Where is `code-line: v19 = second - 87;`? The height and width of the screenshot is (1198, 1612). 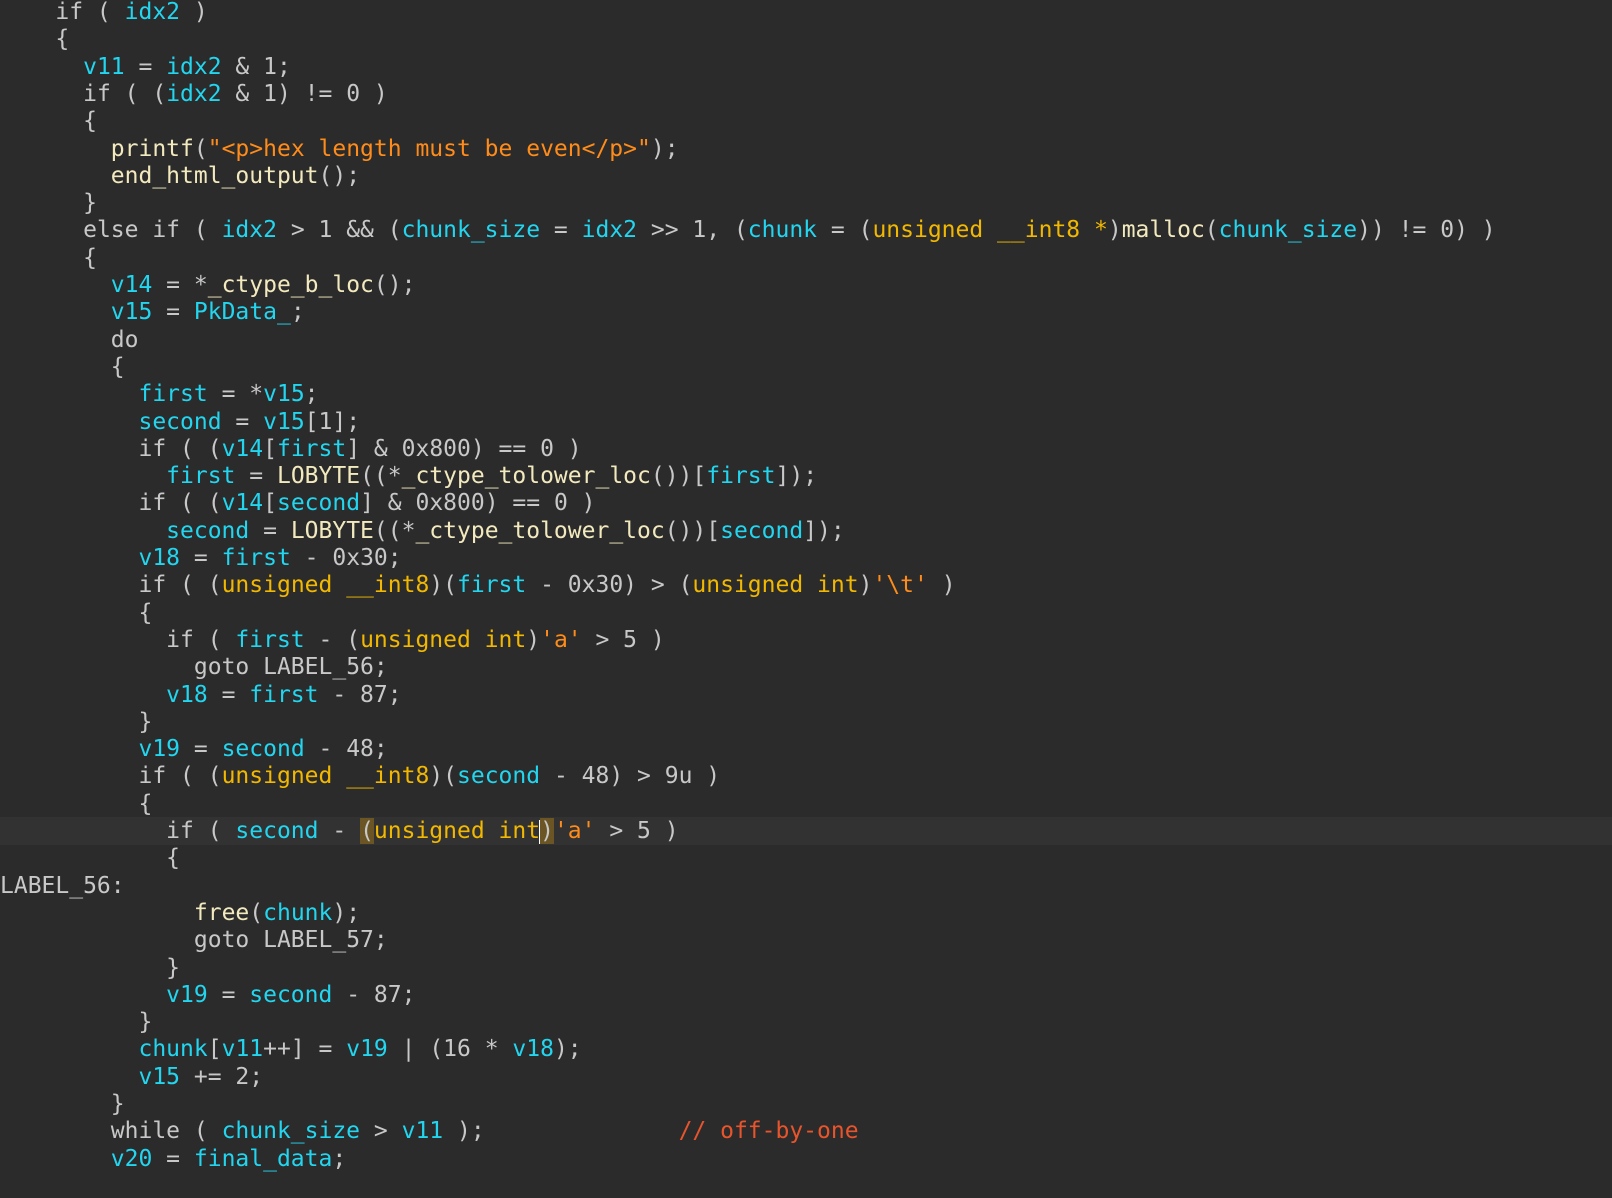
code-line: v19 = second - 87; is located at coordinates (806, 995).